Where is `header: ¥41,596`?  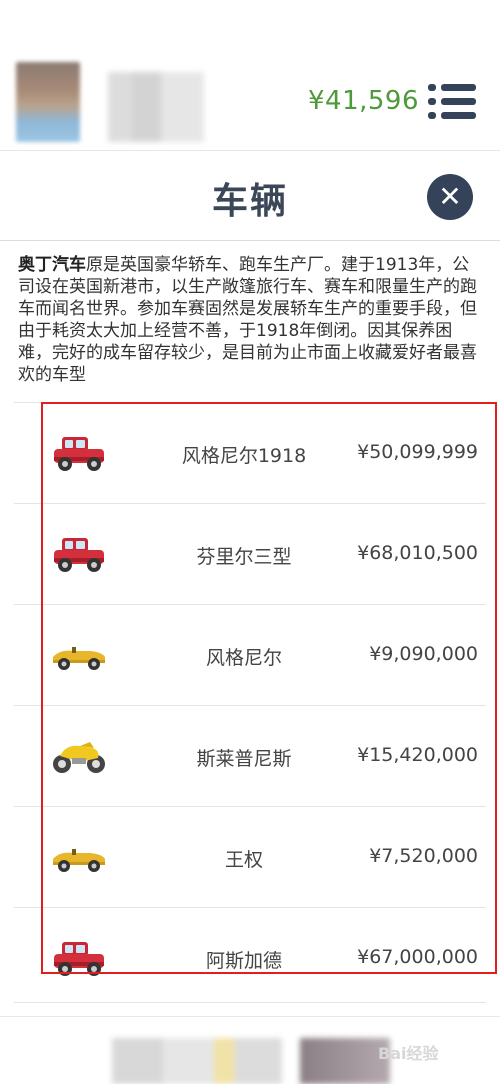
header: ¥41,596 is located at coordinates (250, 75).